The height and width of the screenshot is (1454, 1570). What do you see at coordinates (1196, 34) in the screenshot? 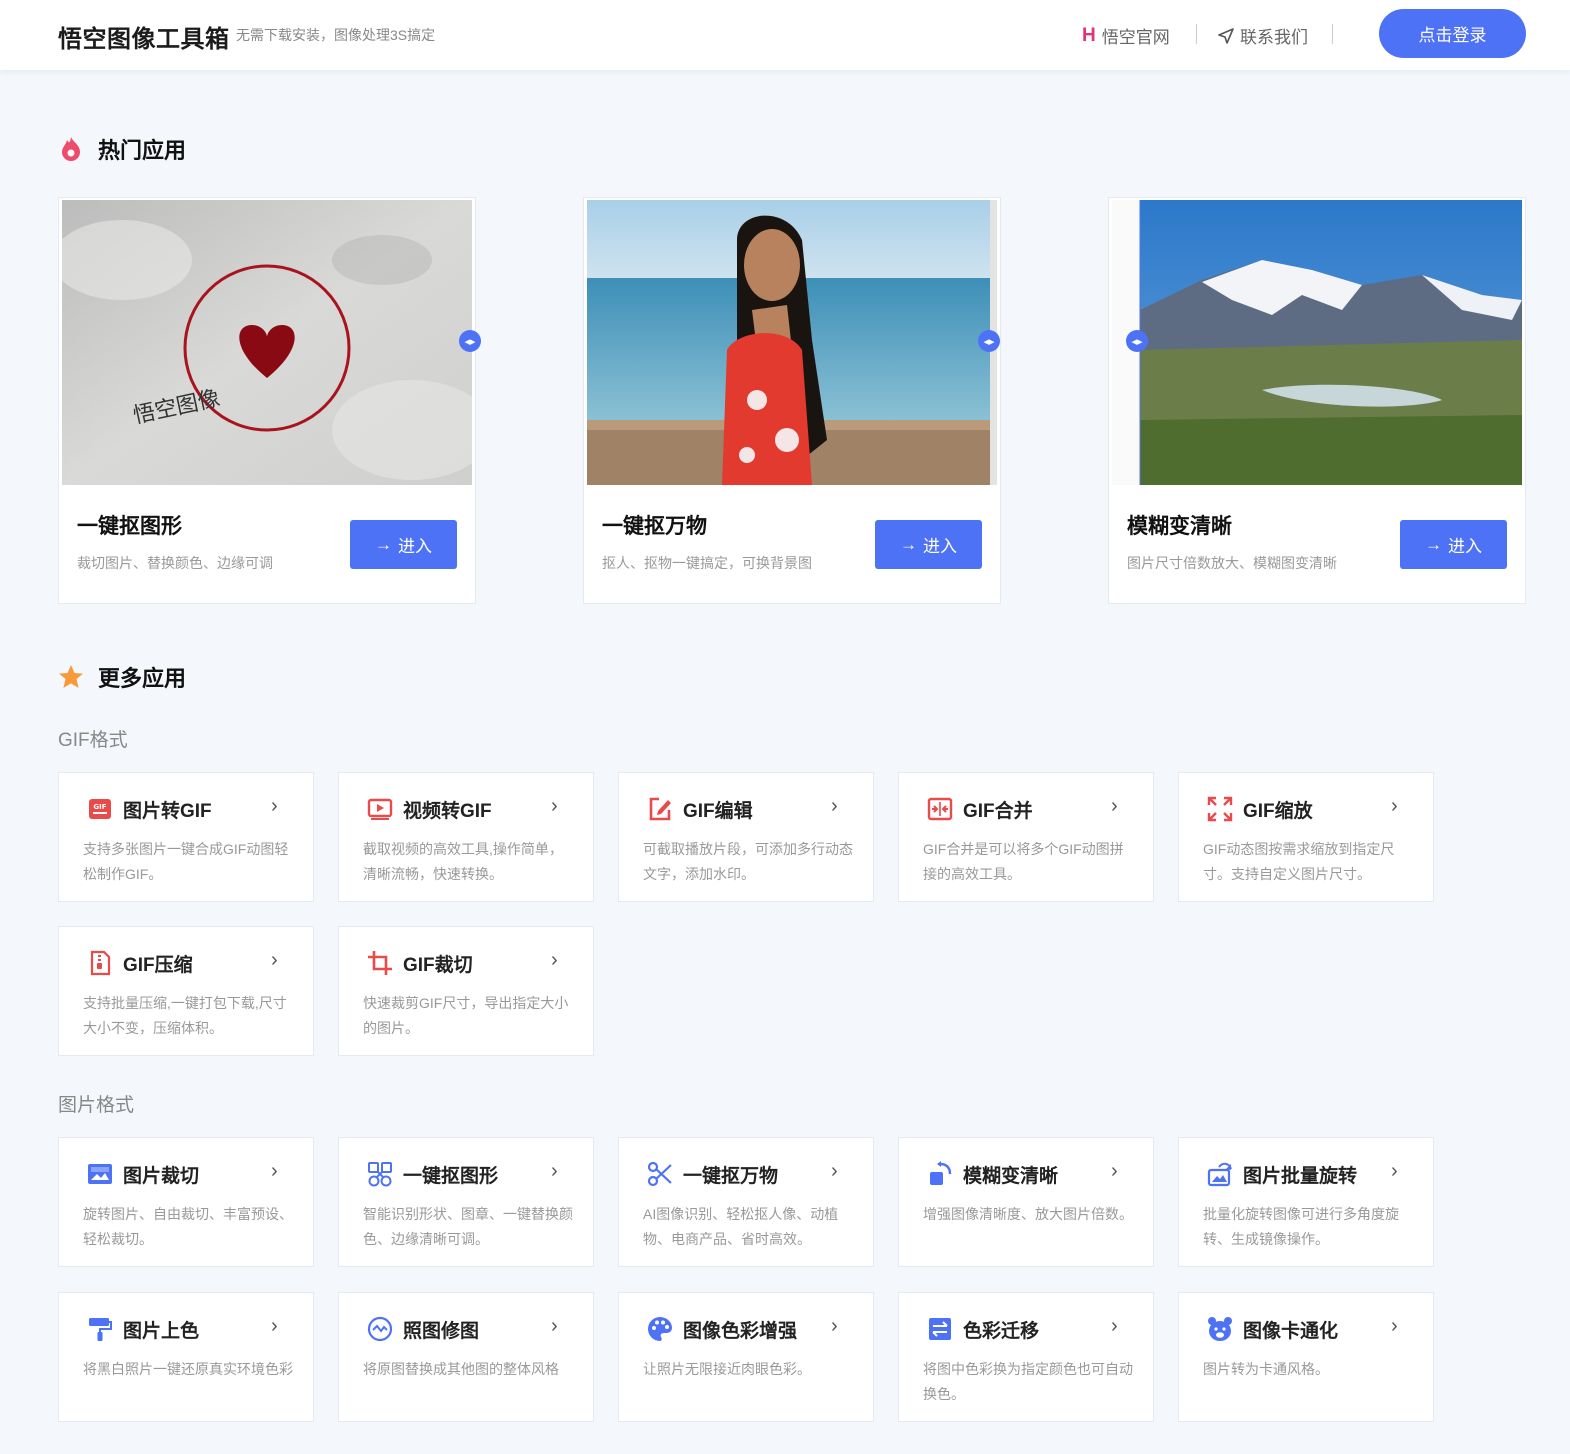
I see `nav-divider` at bounding box center [1196, 34].